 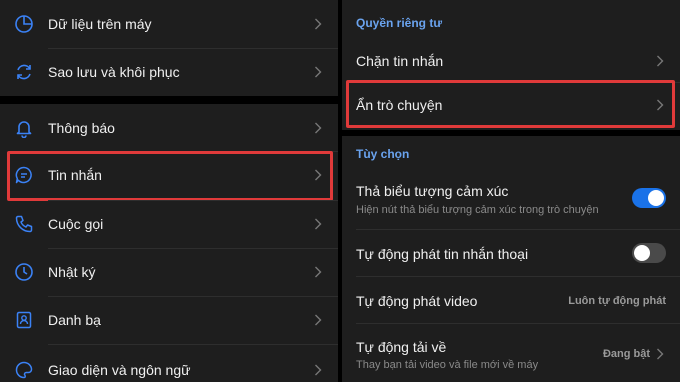 What do you see at coordinates (400, 61) in the screenshot?
I see `row-label: Chặn tin nhắn` at bounding box center [400, 61].